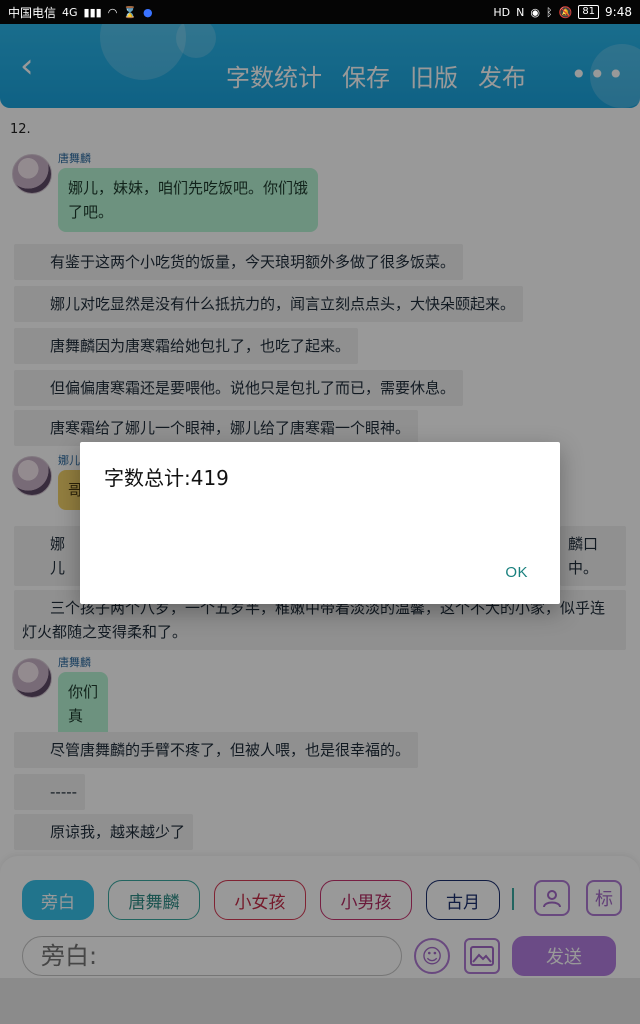 This screenshot has width=640, height=1024. What do you see at coordinates (549, 12) in the screenshot?
I see `bluetooth-icon: ᛒ` at bounding box center [549, 12].